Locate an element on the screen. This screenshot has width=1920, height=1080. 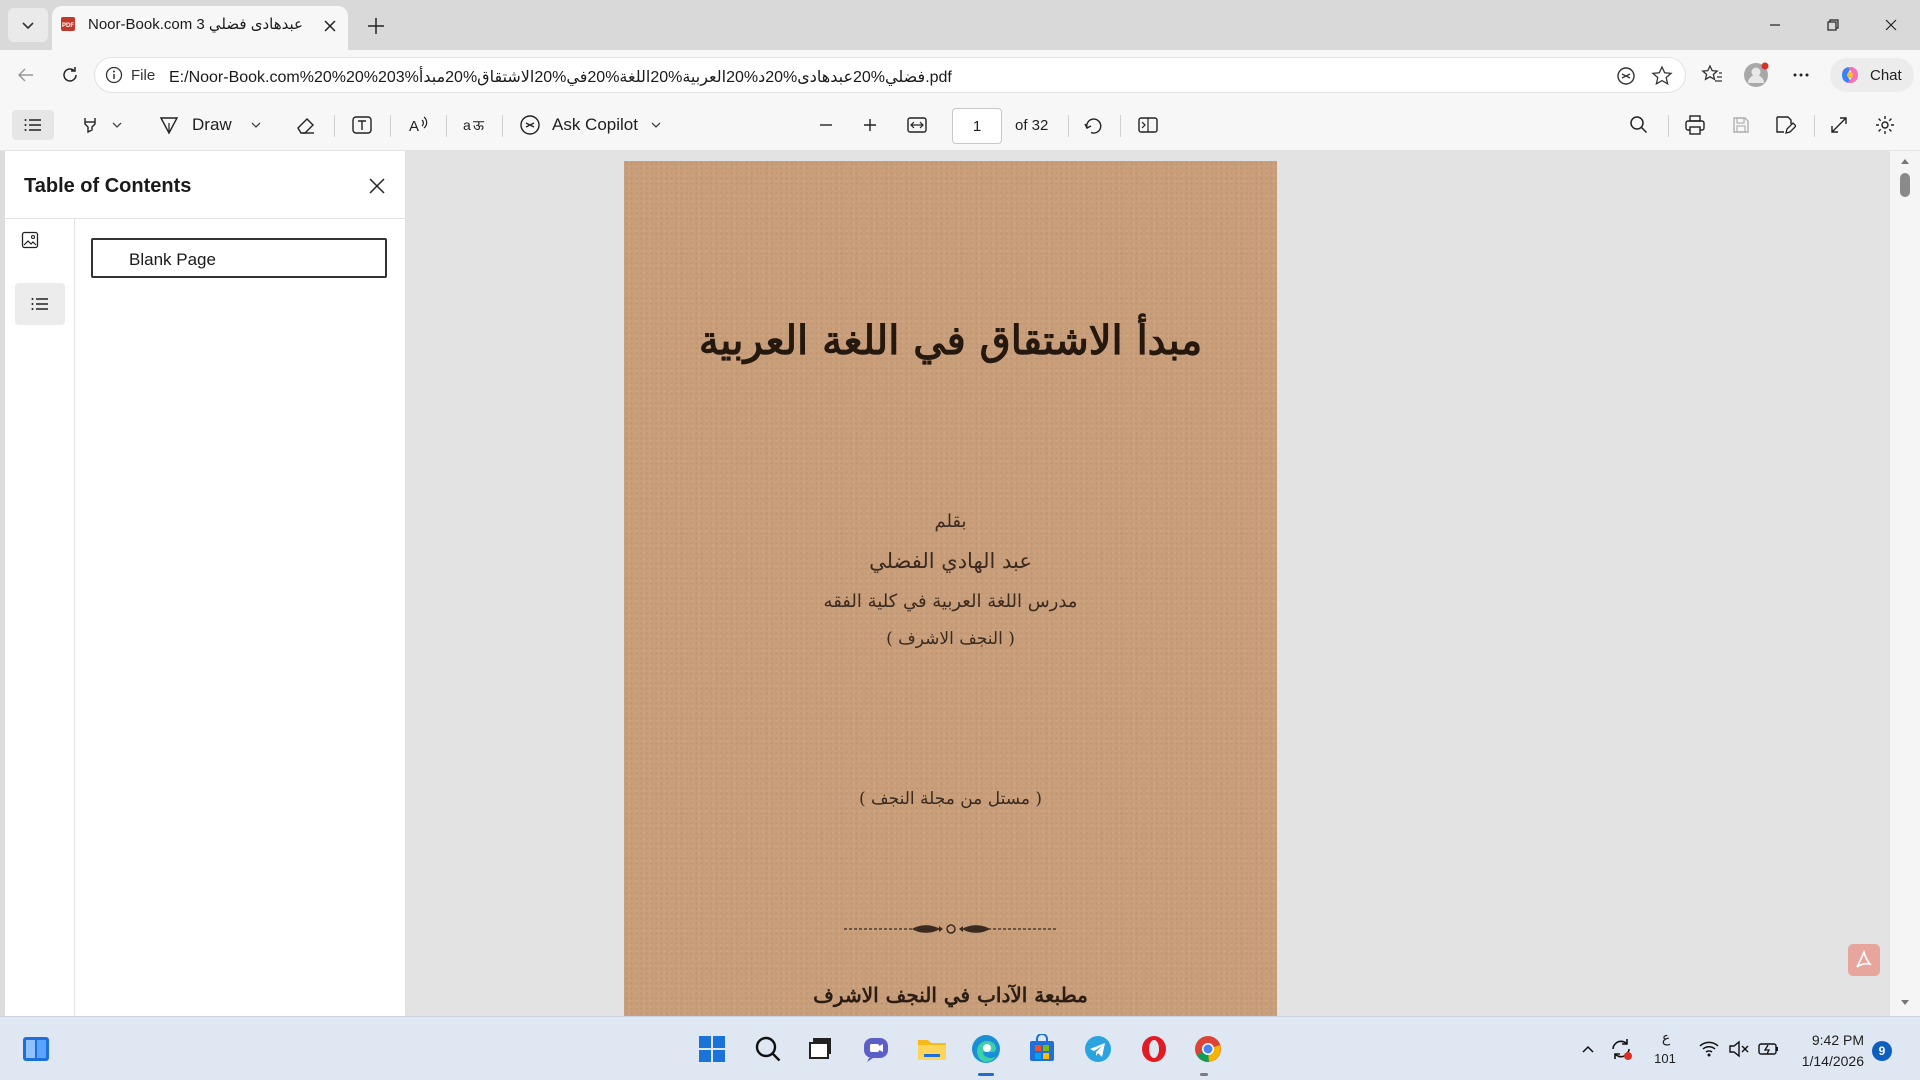
teams-button is located at coordinates (876, 1049).